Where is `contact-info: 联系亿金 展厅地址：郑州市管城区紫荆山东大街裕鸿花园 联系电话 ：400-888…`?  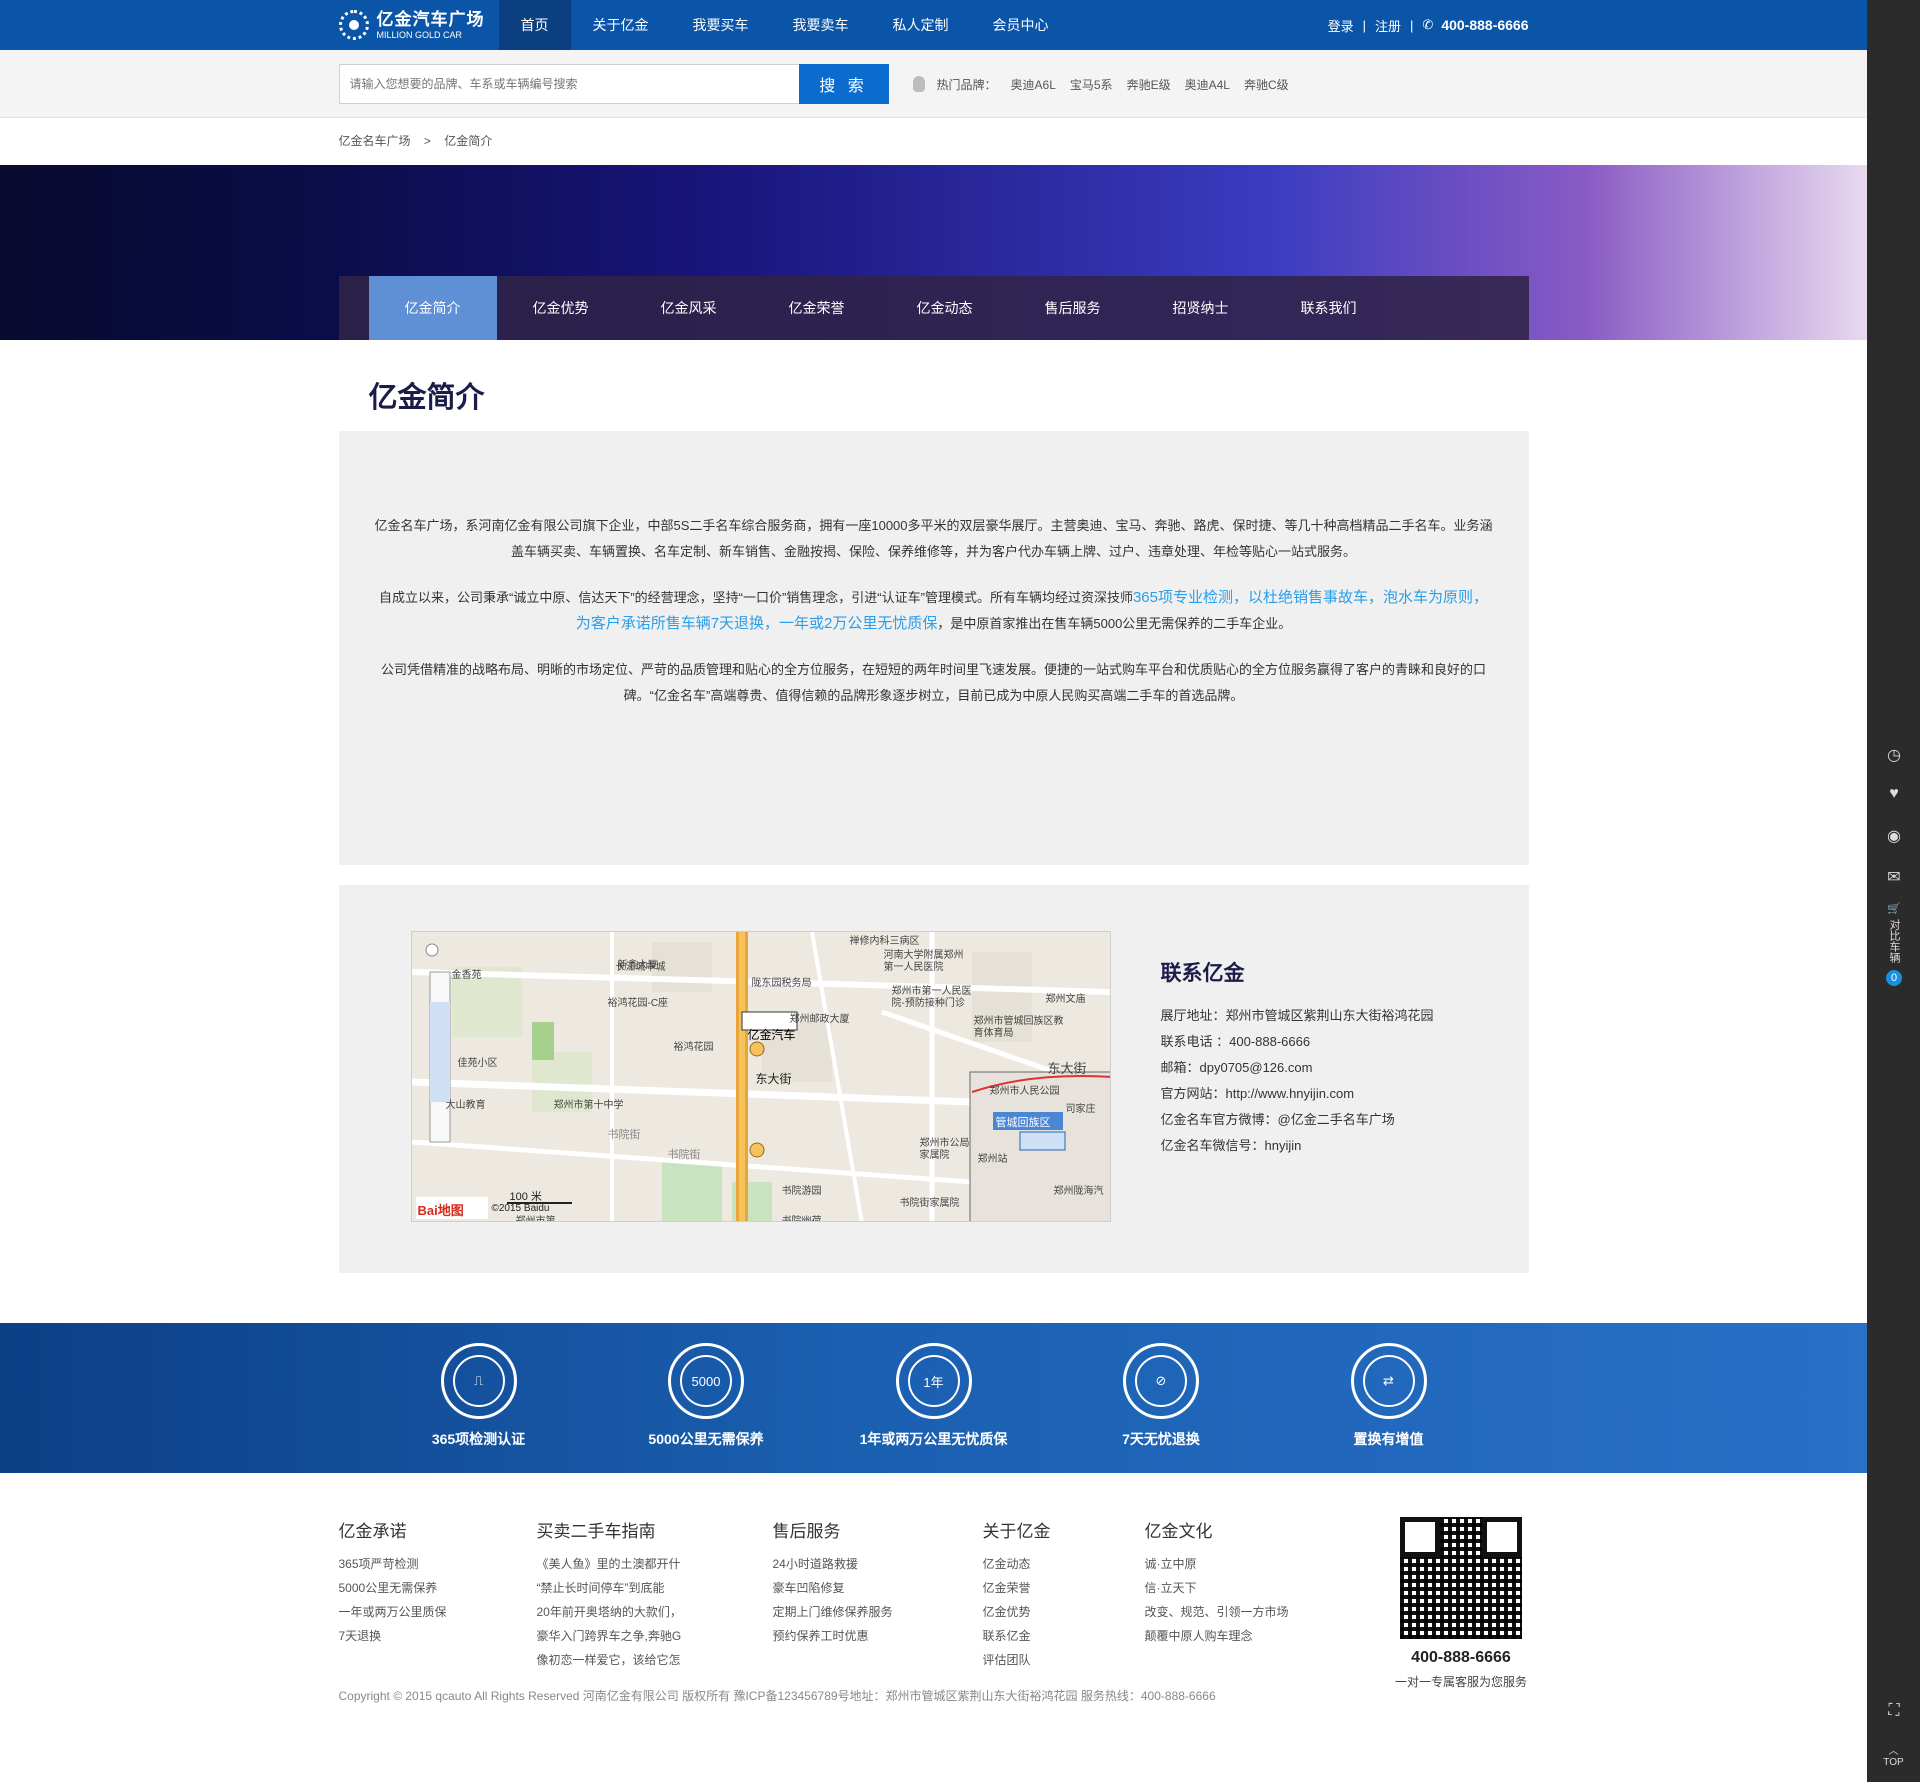
contact-info: 联系亿金 展厅地址：郑州市管城区紫荆山东大街裕鸿花园 联系电话 ：400-888… is located at coordinates (1297, 1102).